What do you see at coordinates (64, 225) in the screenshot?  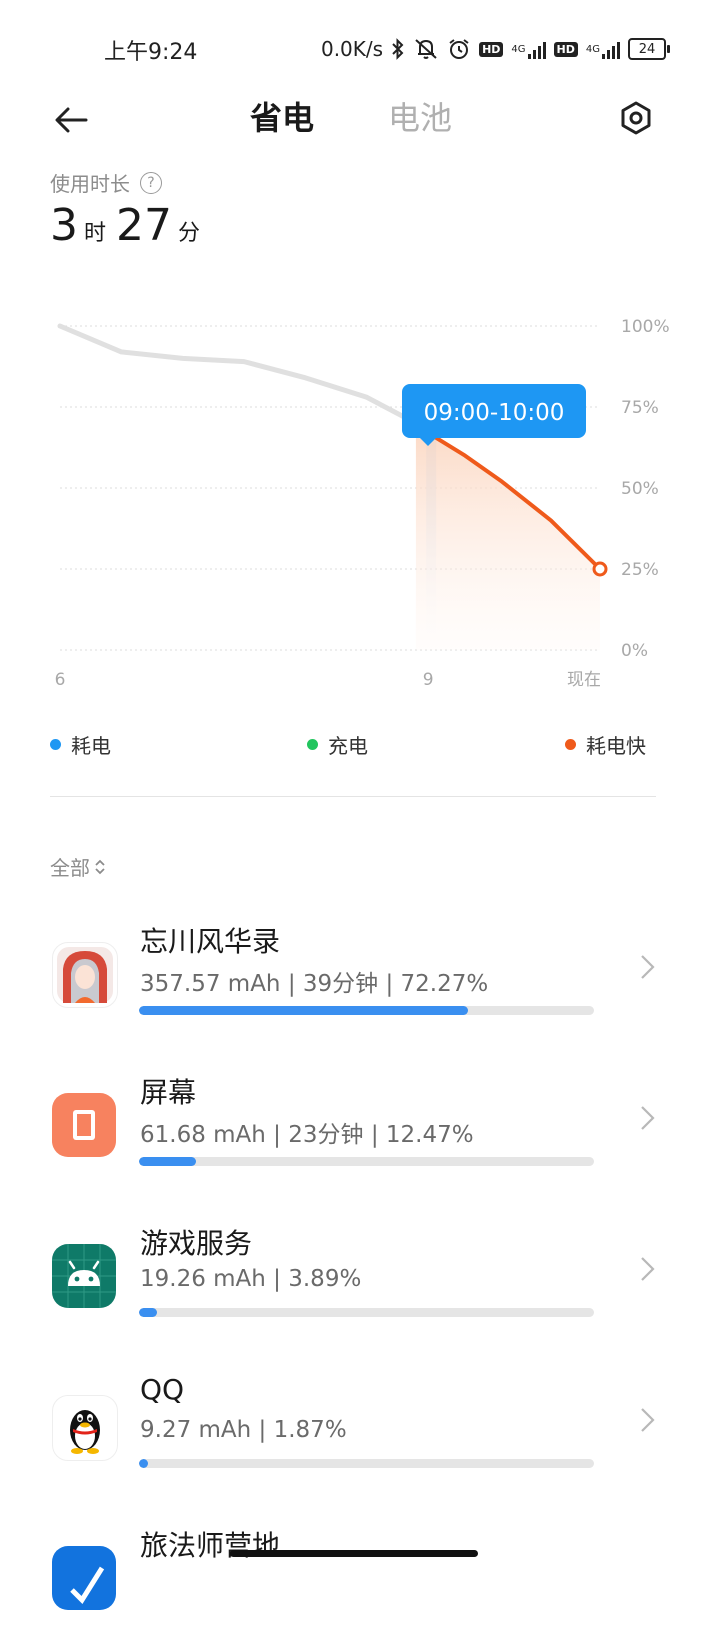 I see `usage-hours: 3` at bounding box center [64, 225].